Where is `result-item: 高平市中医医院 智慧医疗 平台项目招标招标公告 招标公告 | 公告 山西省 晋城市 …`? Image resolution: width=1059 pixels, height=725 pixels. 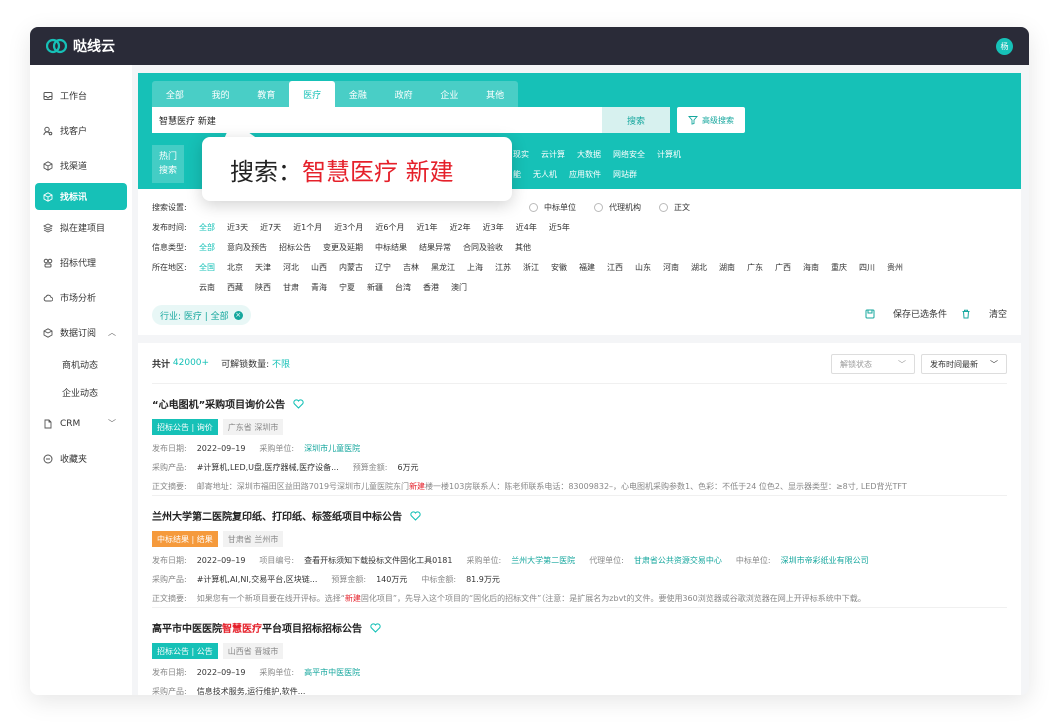 result-item: 高平市中医医院 智慧医疗 平台项目招标招标公告 招标公告 | 公告 山西省 晋城市 … is located at coordinates (579, 651).